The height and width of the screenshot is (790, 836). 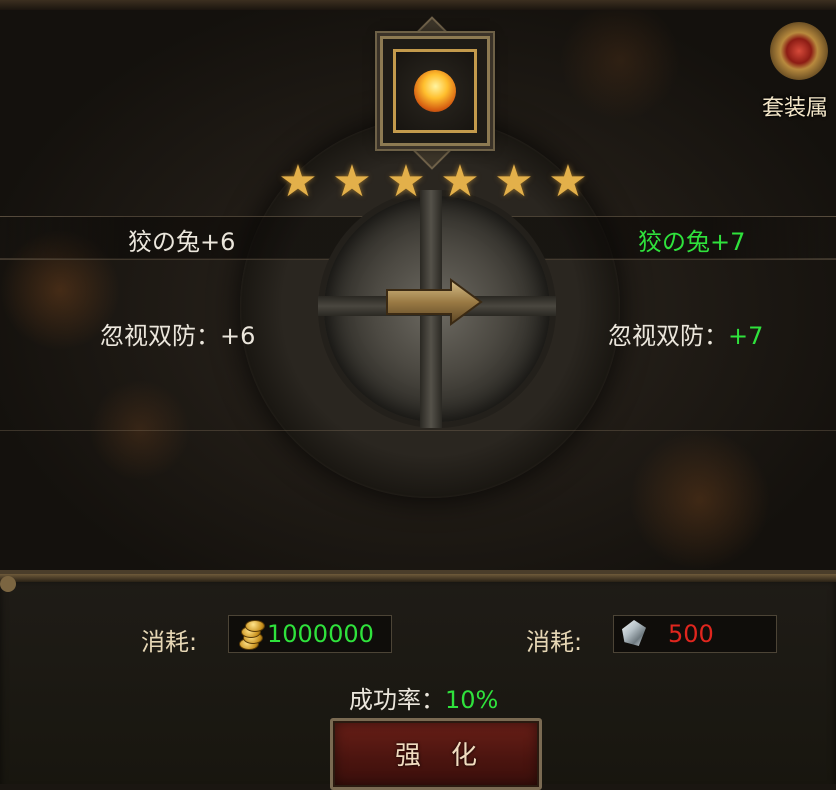 What do you see at coordinates (248, 634) in the screenshot?
I see `gold-coins-icon` at bounding box center [248, 634].